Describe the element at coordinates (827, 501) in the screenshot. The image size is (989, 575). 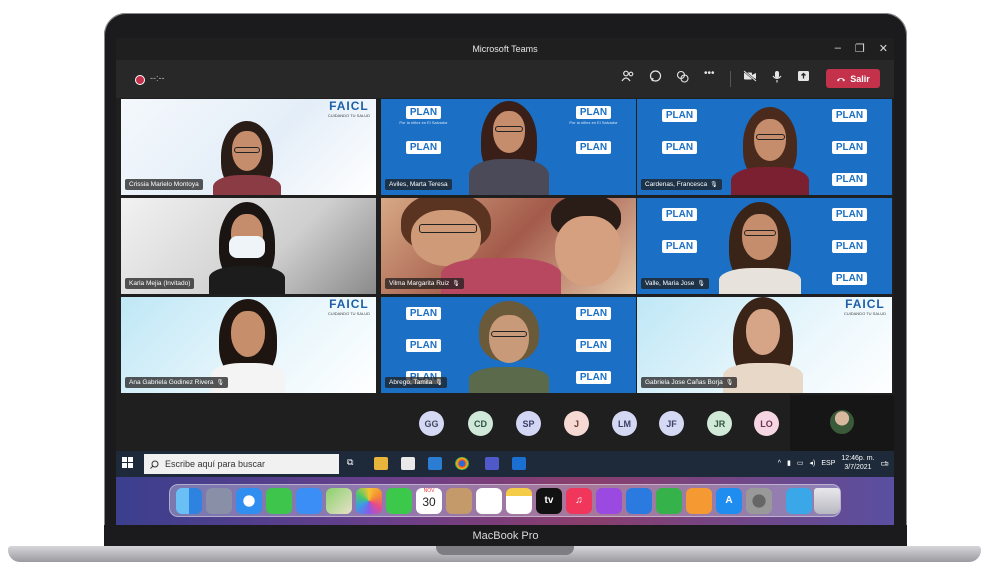
I see `trash-icon` at that location.